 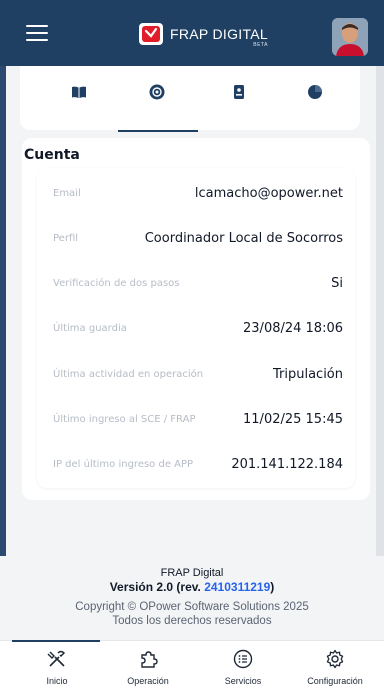 I want to click on nav-item-servicios: Servicios, so click(x=243, y=668).